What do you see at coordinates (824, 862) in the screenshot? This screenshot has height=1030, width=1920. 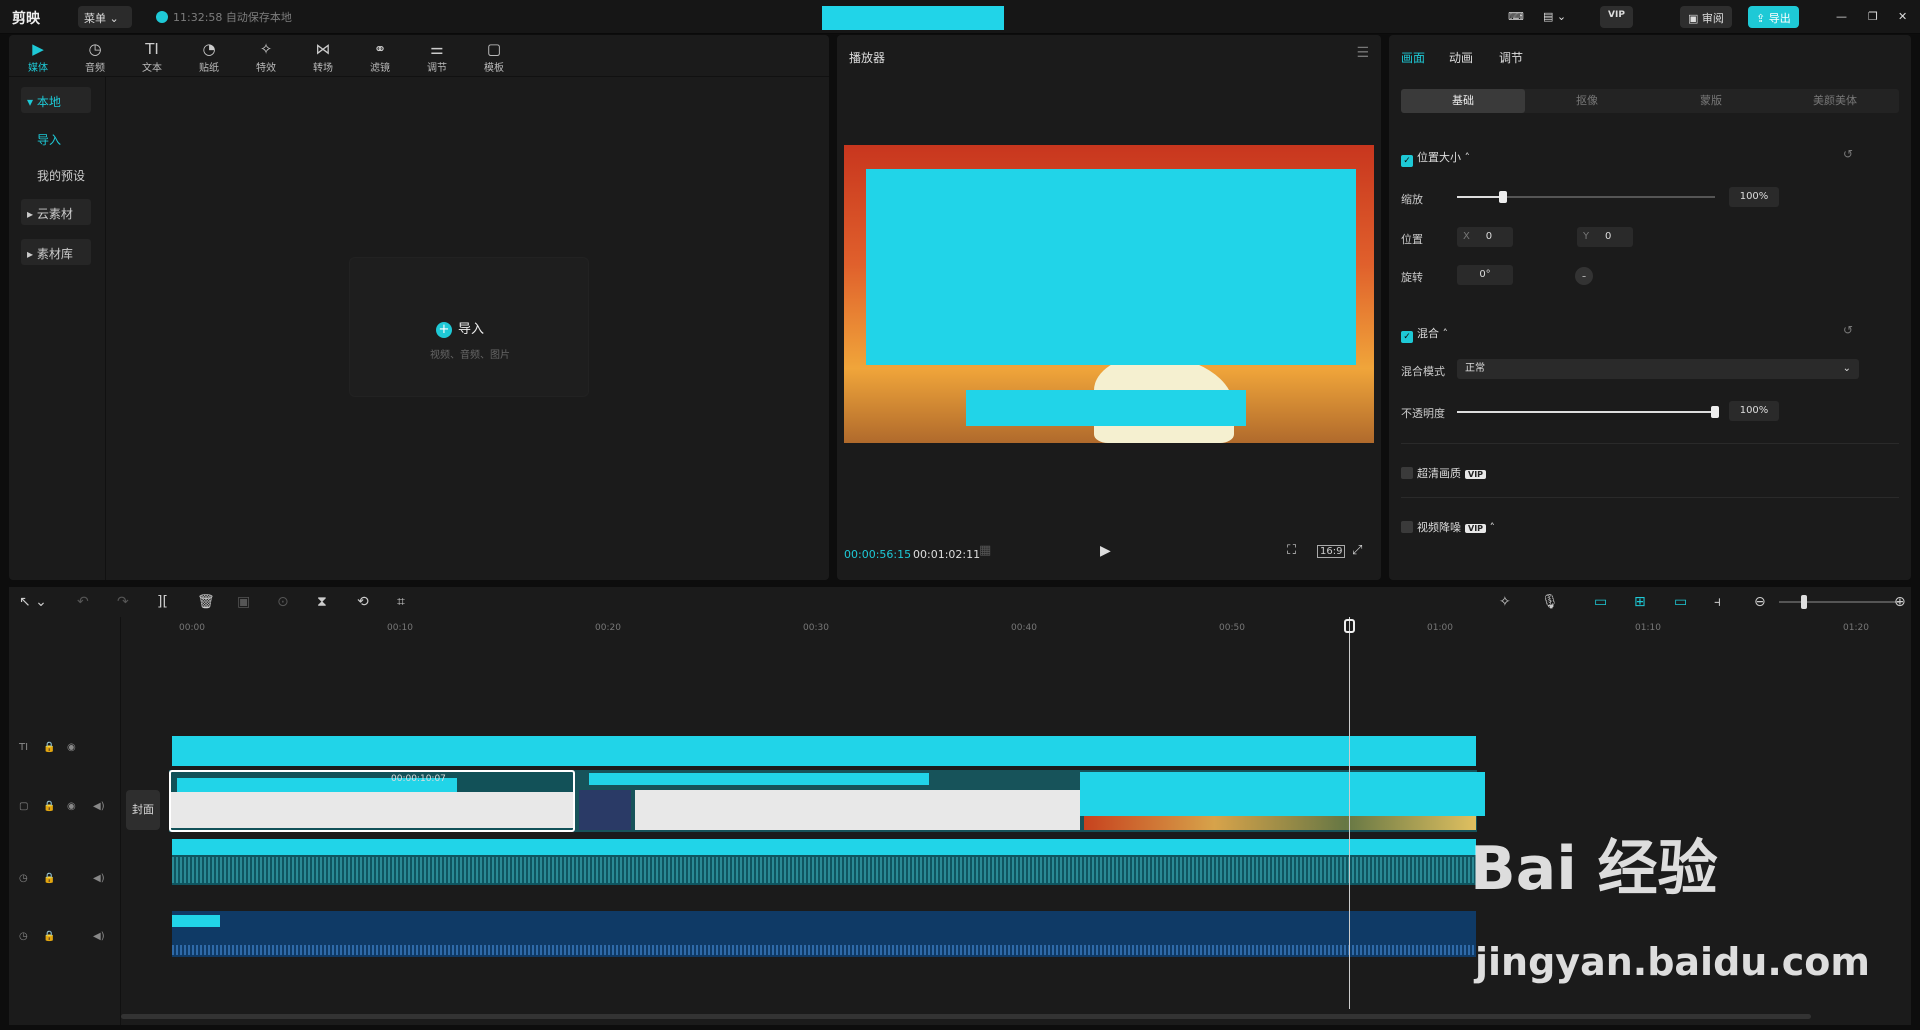 I see `audio-clip` at bounding box center [824, 862].